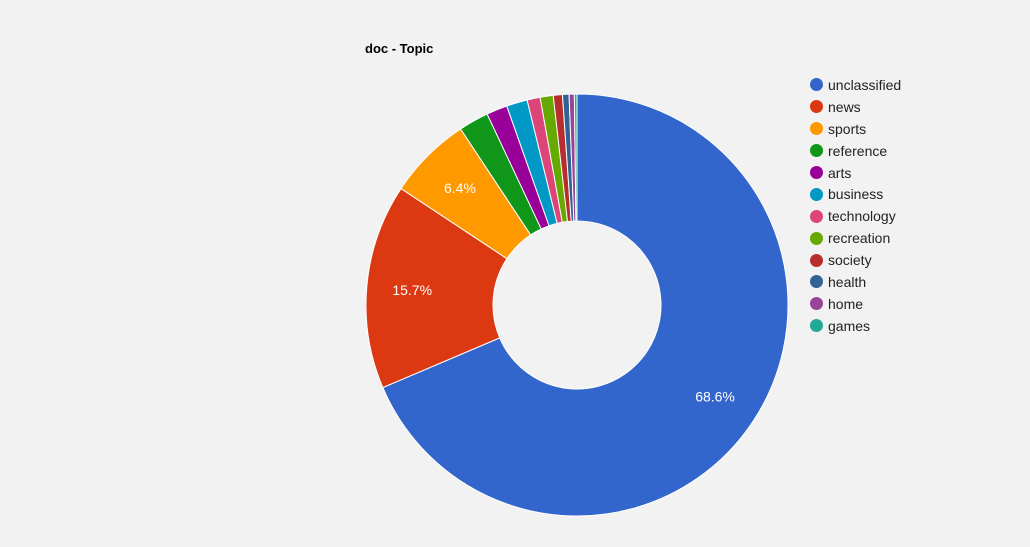 The width and height of the screenshot is (1030, 547). Describe the element at coordinates (844, 106) in the screenshot. I see `legend-label: news` at that location.